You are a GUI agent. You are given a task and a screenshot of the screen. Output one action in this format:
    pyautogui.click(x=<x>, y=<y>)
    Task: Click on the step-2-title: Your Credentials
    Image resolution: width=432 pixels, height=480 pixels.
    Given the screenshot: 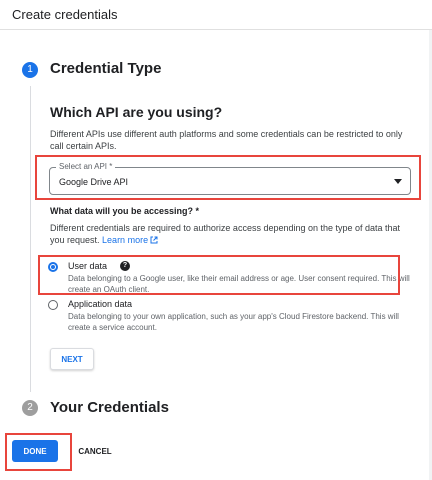 What is the action you would take?
    pyautogui.click(x=109, y=407)
    